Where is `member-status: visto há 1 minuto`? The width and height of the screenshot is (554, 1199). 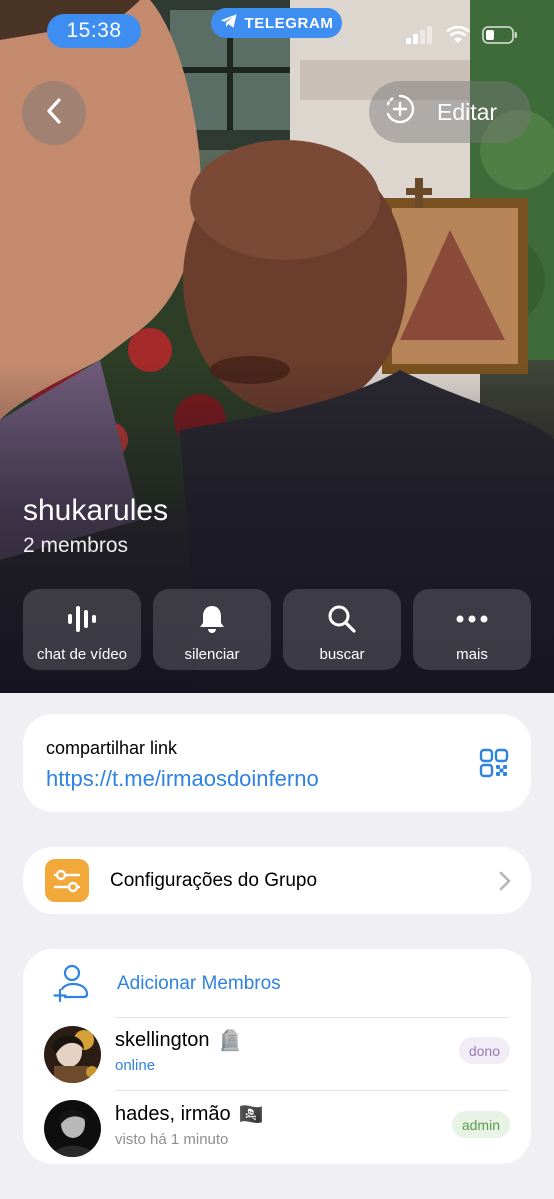 member-status: visto há 1 minuto is located at coordinates (172, 1139).